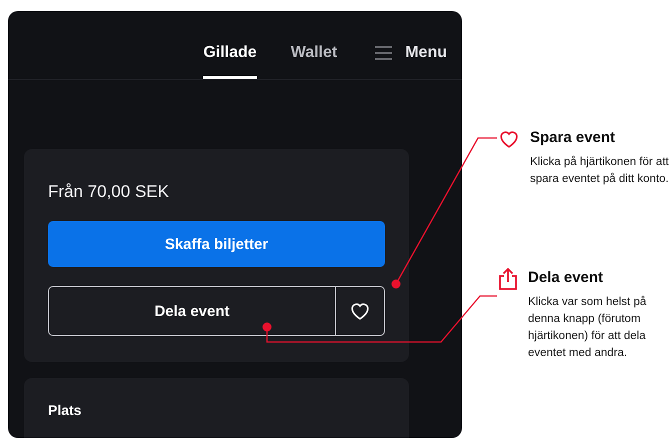 The width and height of the screenshot is (670, 446). What do you see at coordinates (600, 170) in the screenshot?
I see `callout-text: Klicka på hjärtikonen för att spara eventet på ditt konto.` at bounding box center [600, 170].